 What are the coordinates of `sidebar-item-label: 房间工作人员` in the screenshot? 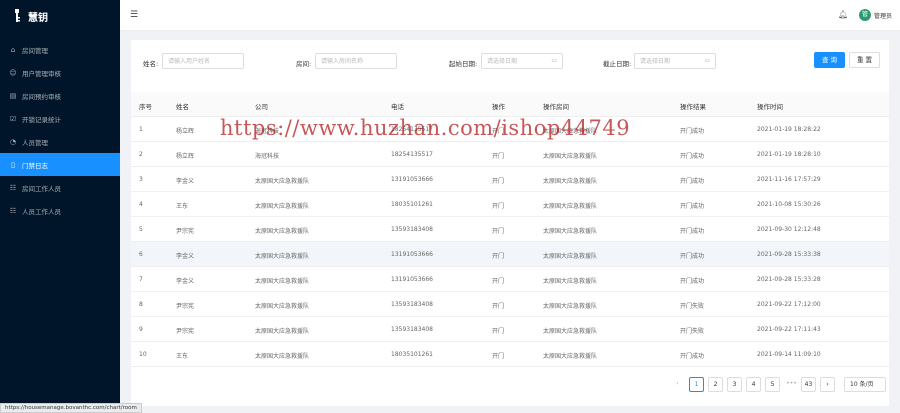 It's located at (41, 188).